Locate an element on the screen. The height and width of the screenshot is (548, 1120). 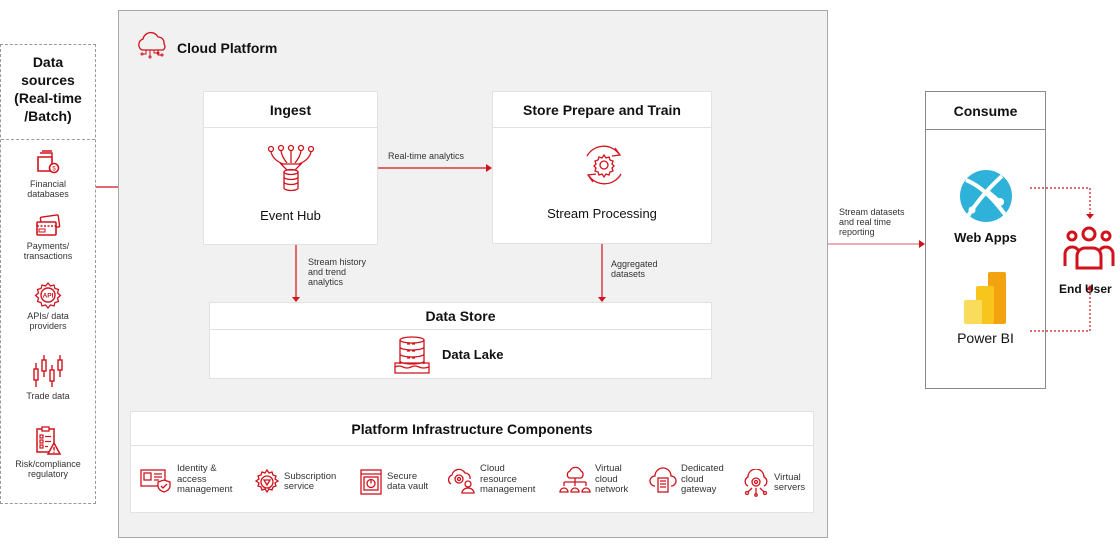
store-prepare-train-title: Store Prepare and Train is located at coordinates (602, 110).